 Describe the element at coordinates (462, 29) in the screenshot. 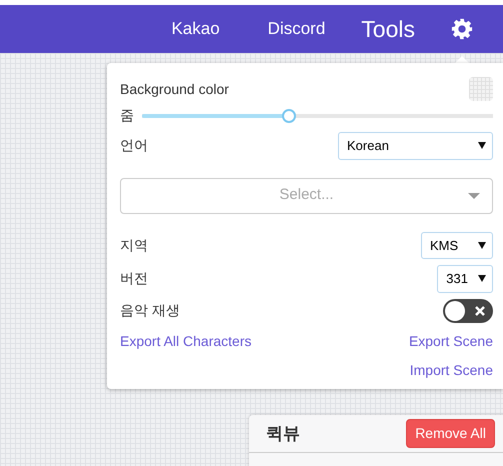

I see `settings-icon` at that location.